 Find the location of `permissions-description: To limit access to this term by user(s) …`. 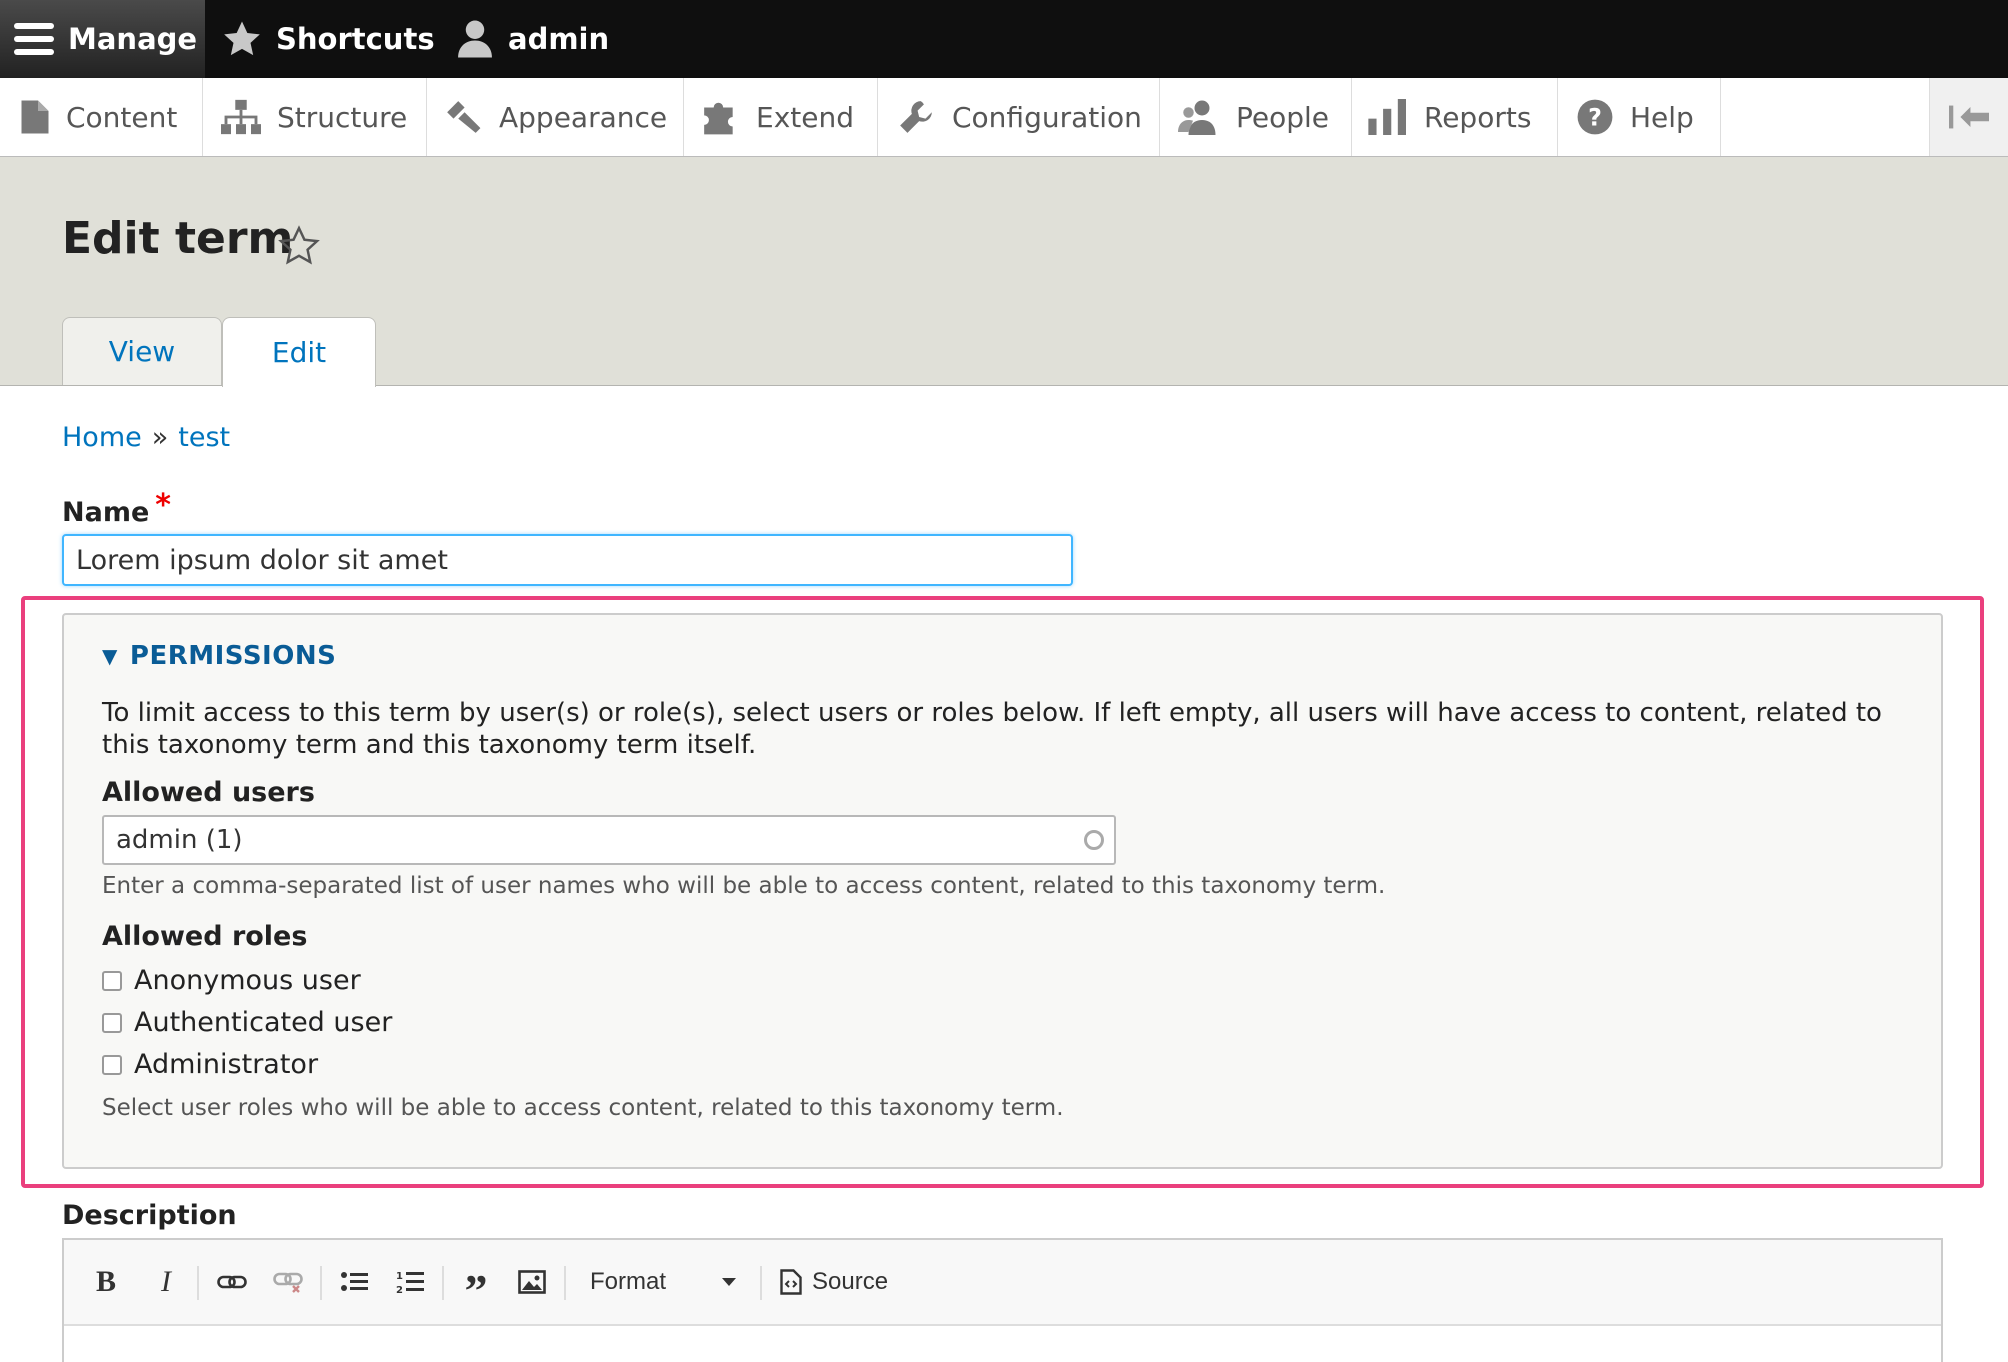

permissions-description: To limit access to this term by user(s) … is located at coordinates (992, 729).